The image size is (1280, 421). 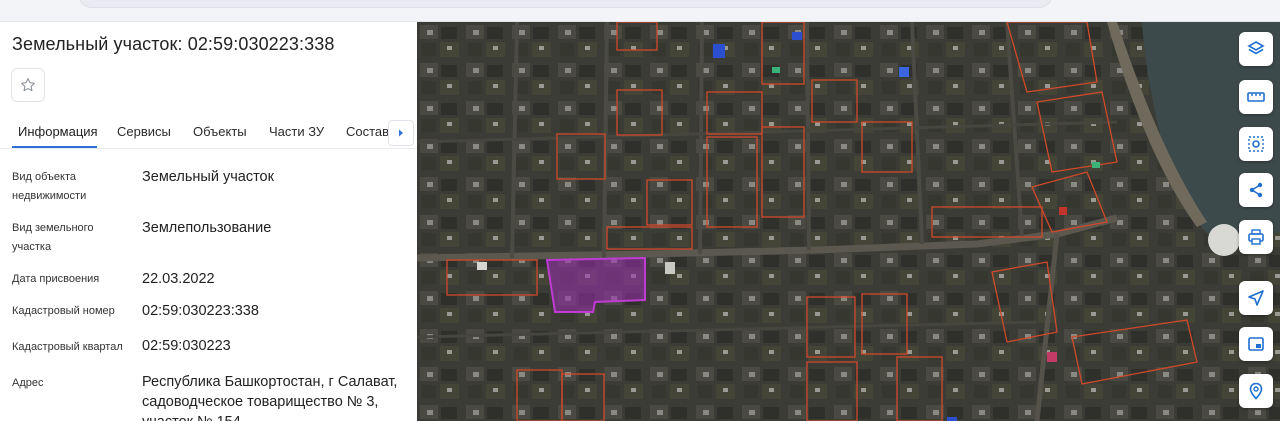 I want to click on layers-button, so click(x=1256, y=49).